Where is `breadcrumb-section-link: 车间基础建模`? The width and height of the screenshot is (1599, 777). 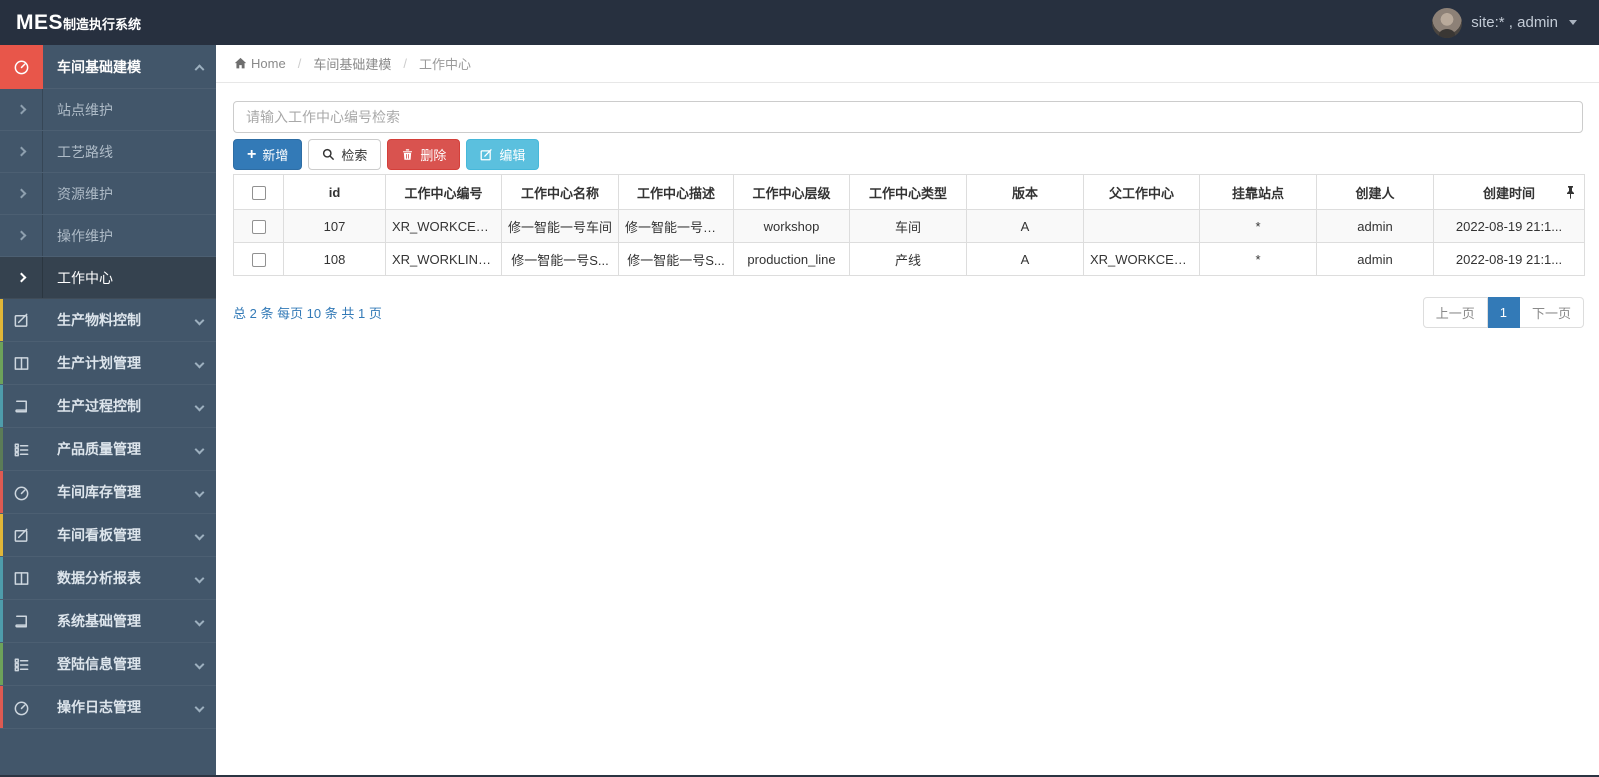 breadcrumb-section-link: 车间基础建模 is located at coordinates (352, 63).